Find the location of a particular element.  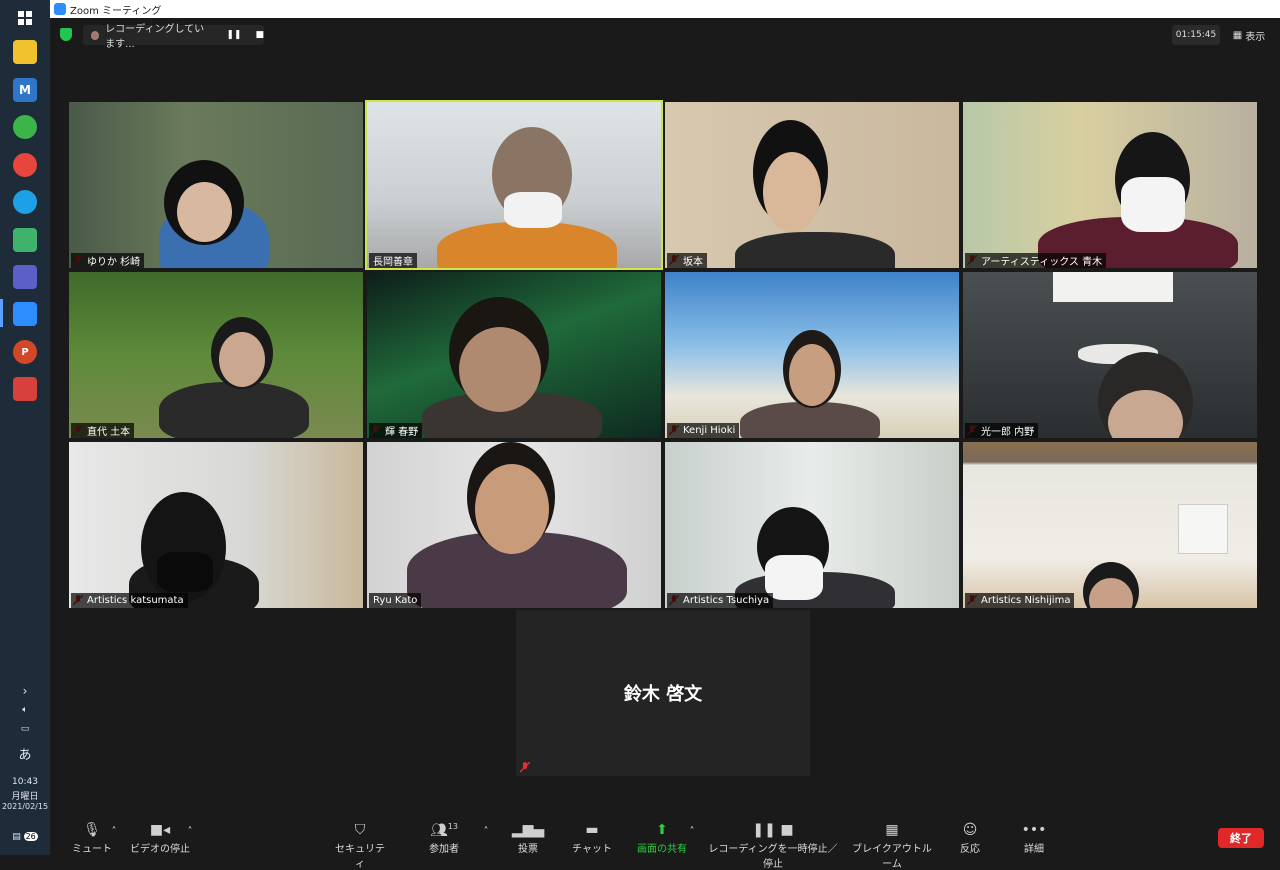

notification-center: ▤ 26 is located at coordinates (25, 837).